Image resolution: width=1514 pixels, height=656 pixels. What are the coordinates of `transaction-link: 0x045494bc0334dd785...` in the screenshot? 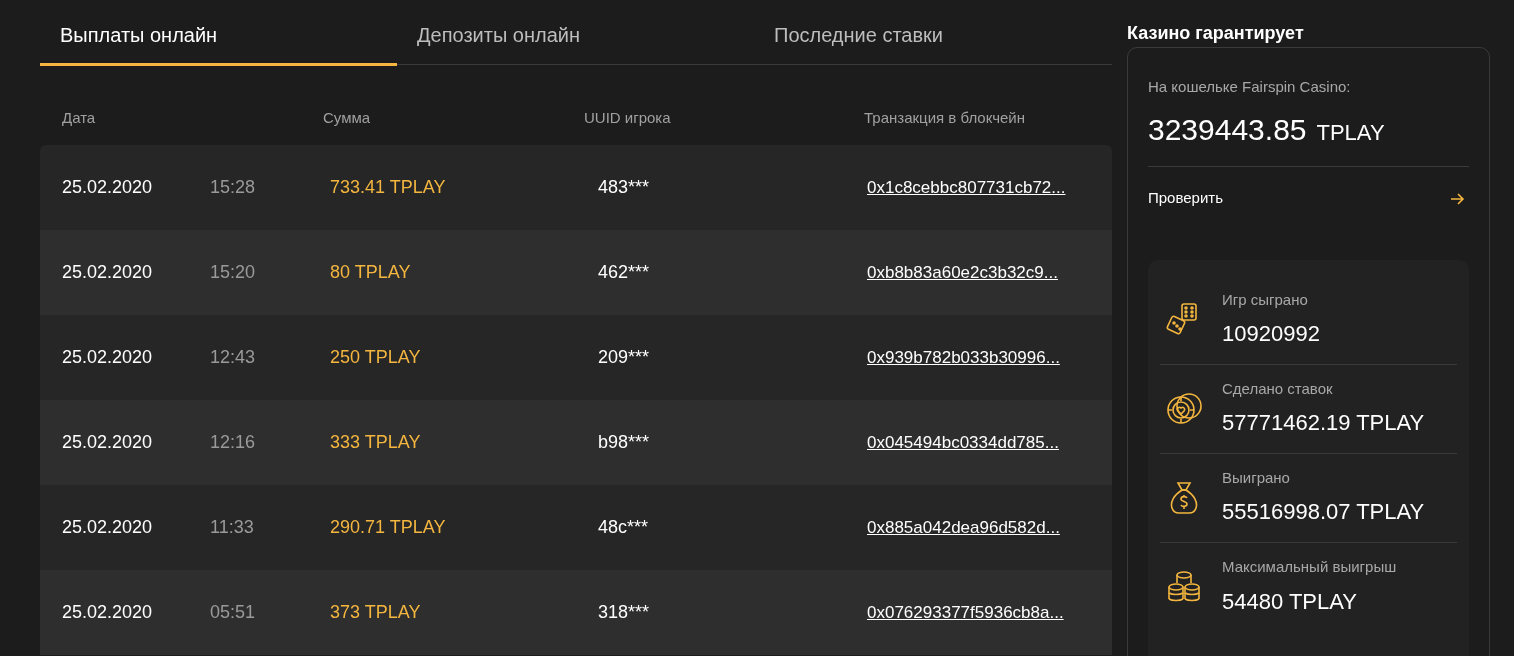 It's located at (963, 442).